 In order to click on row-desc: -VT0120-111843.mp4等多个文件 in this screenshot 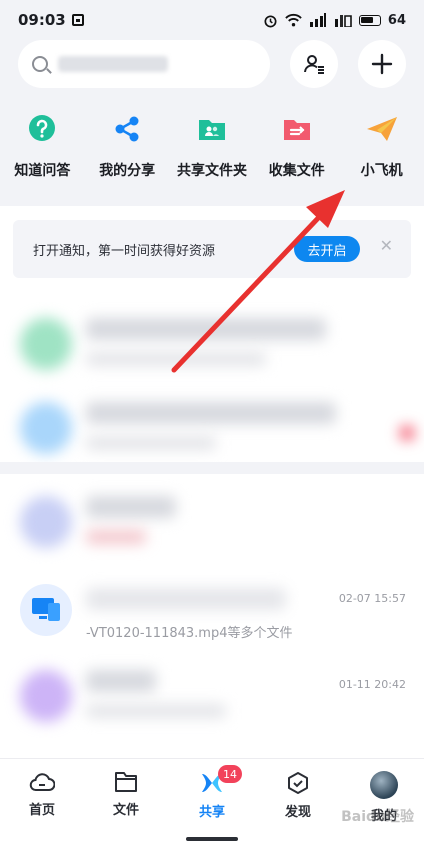, I will do `click(189, 633)`.